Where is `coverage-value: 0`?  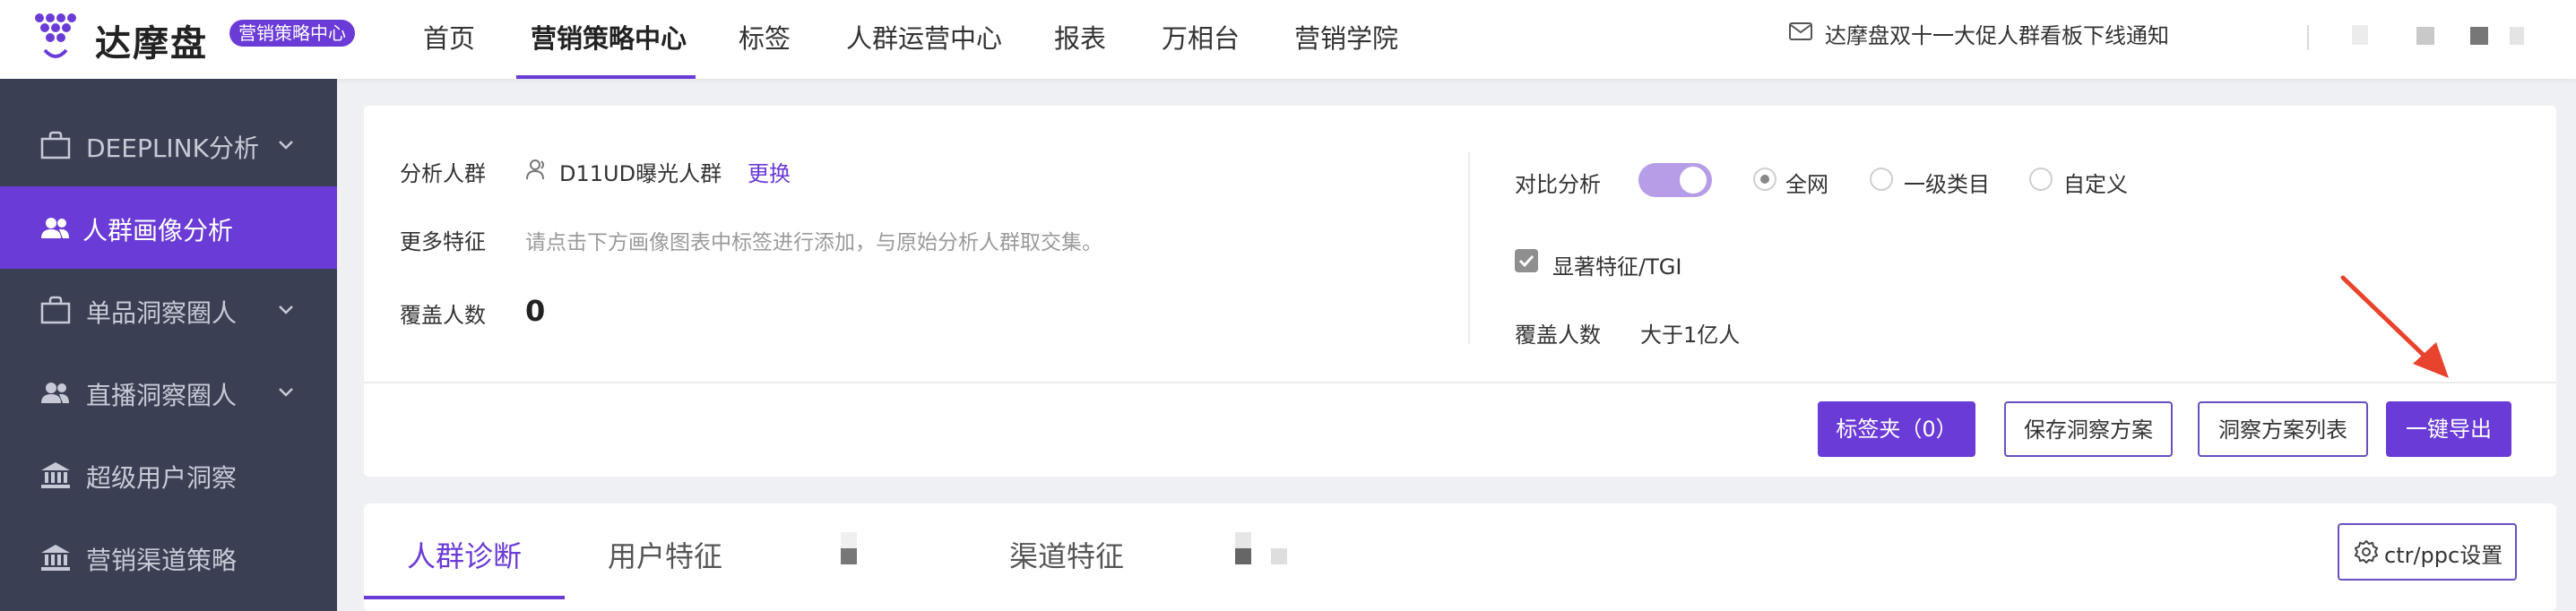
coverage-value: 0 is located at coordinates (535, 311).